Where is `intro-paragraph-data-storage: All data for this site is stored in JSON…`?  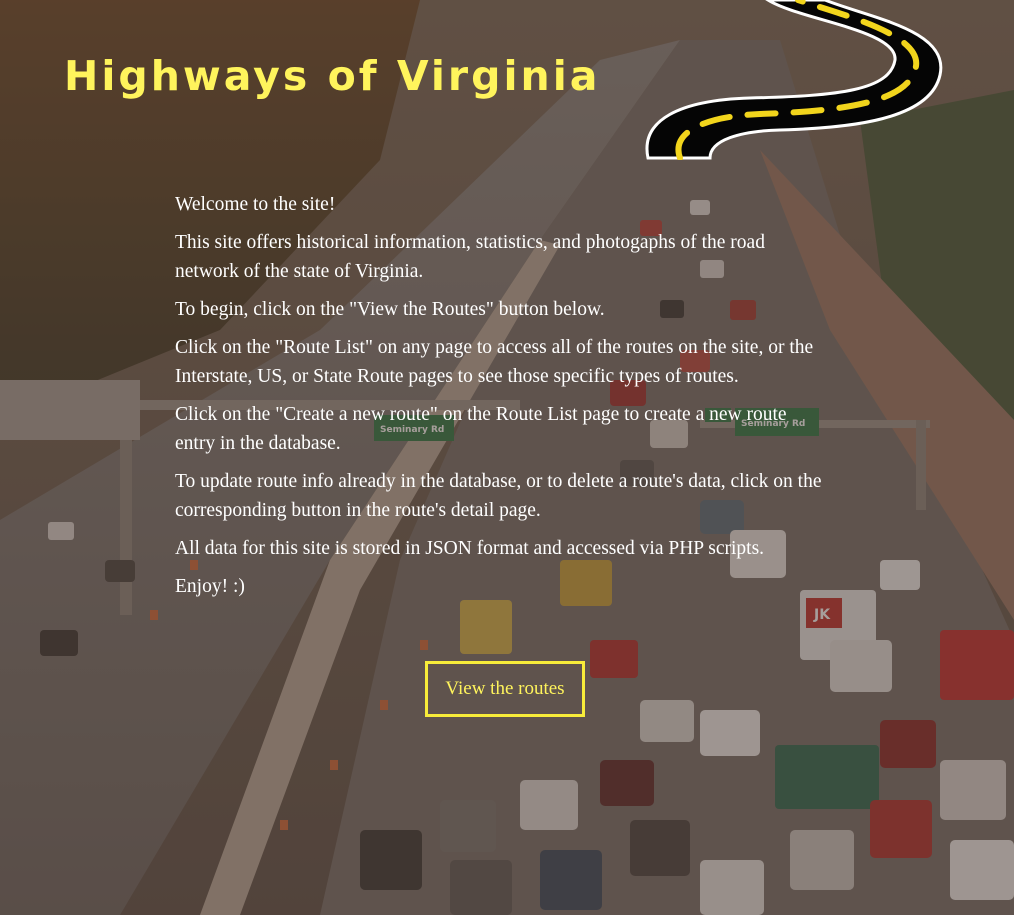 intro-paragraph-data-storage: All data for this site is stored in JSON… is located at coordinates (470, 548).